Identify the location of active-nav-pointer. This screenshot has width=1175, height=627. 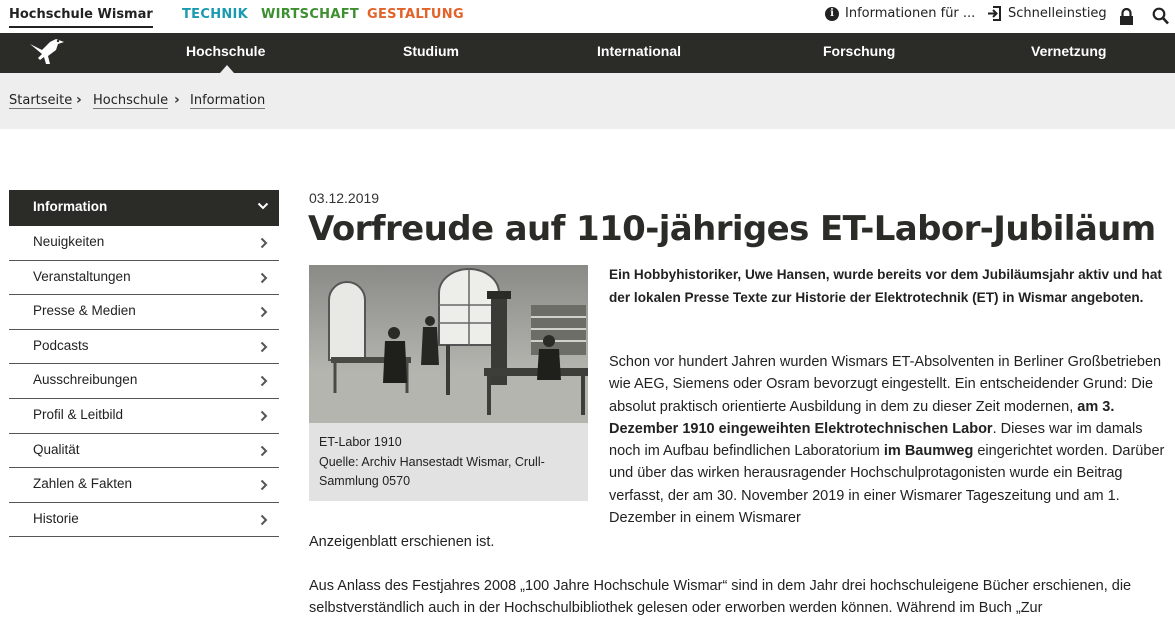
(227, 69).